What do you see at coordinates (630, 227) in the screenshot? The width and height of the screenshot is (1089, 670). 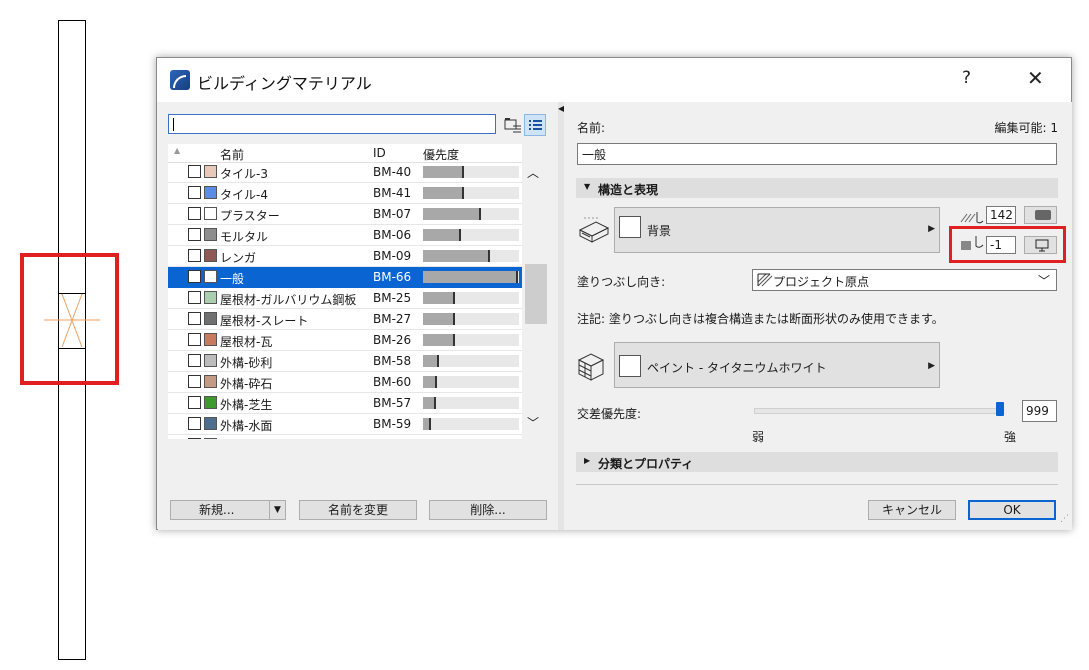 I see `fill-swatch` at bounding box center [630, 227].